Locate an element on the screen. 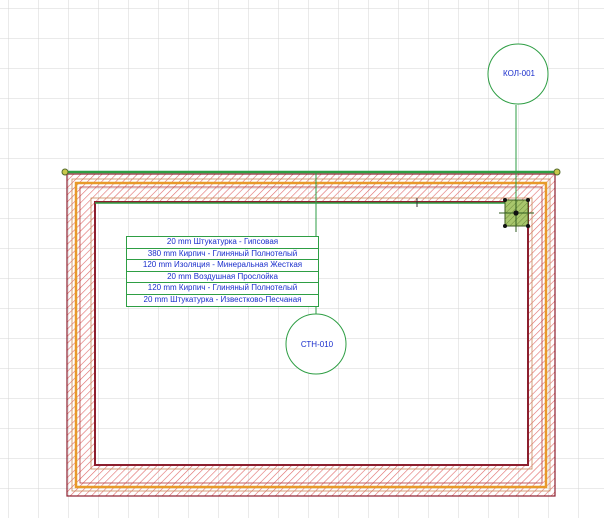 The width and height of the screenshot is (604, 518). wall-layer-row: 120 mm Изоляция - Минеральная Жесткая is located at coordinates (222, 266).